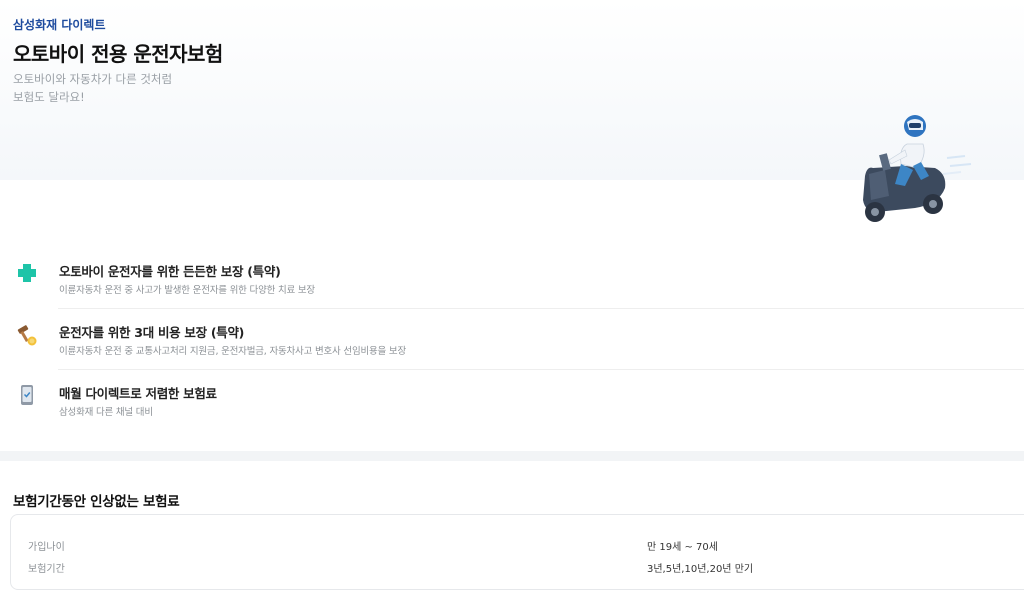  Describe the element at coordinates (170, 271) in the screenshot. I see `feature-title: 오토바이 운전자를 위한 든든한 보장 (특약)` at that location.